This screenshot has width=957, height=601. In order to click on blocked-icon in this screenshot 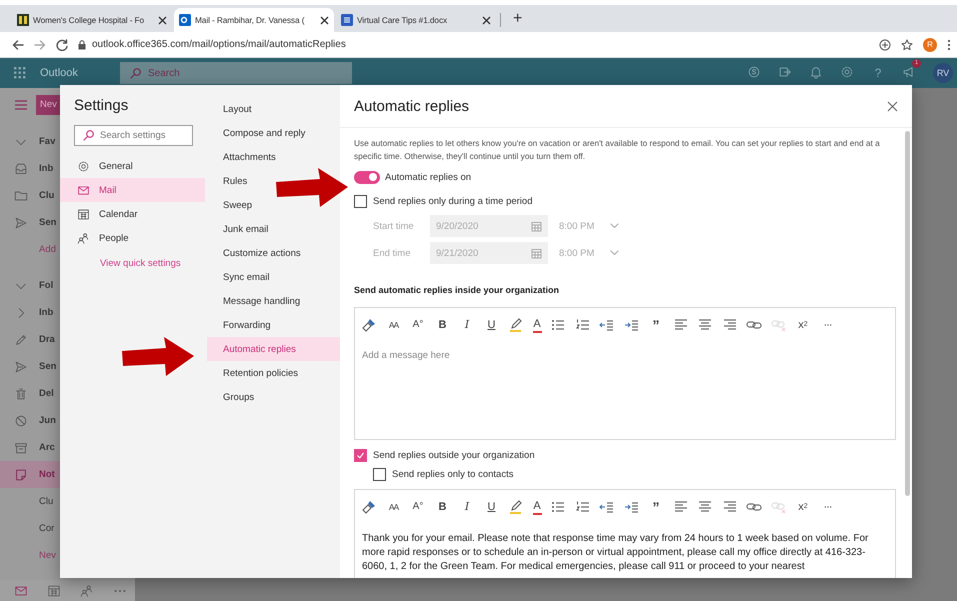, I will do `click(21, 421)`.